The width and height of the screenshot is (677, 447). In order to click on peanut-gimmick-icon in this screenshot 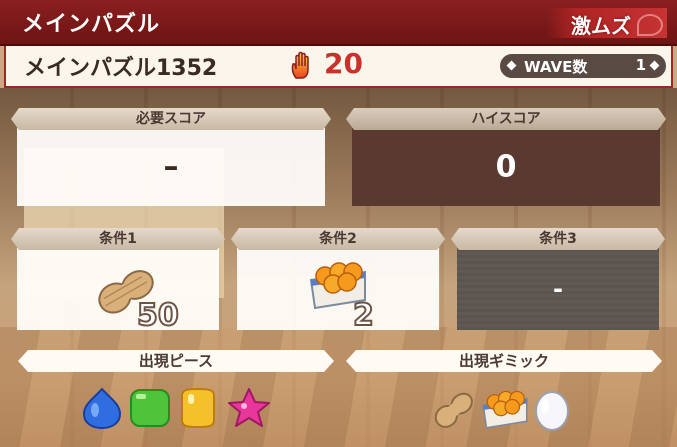, I will do `click(453, 410)`.